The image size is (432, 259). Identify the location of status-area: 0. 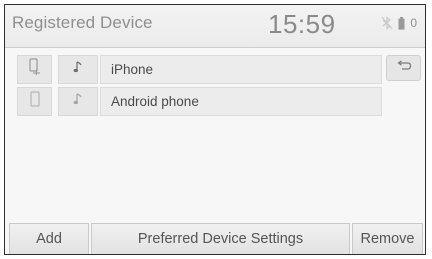
(399, 23).